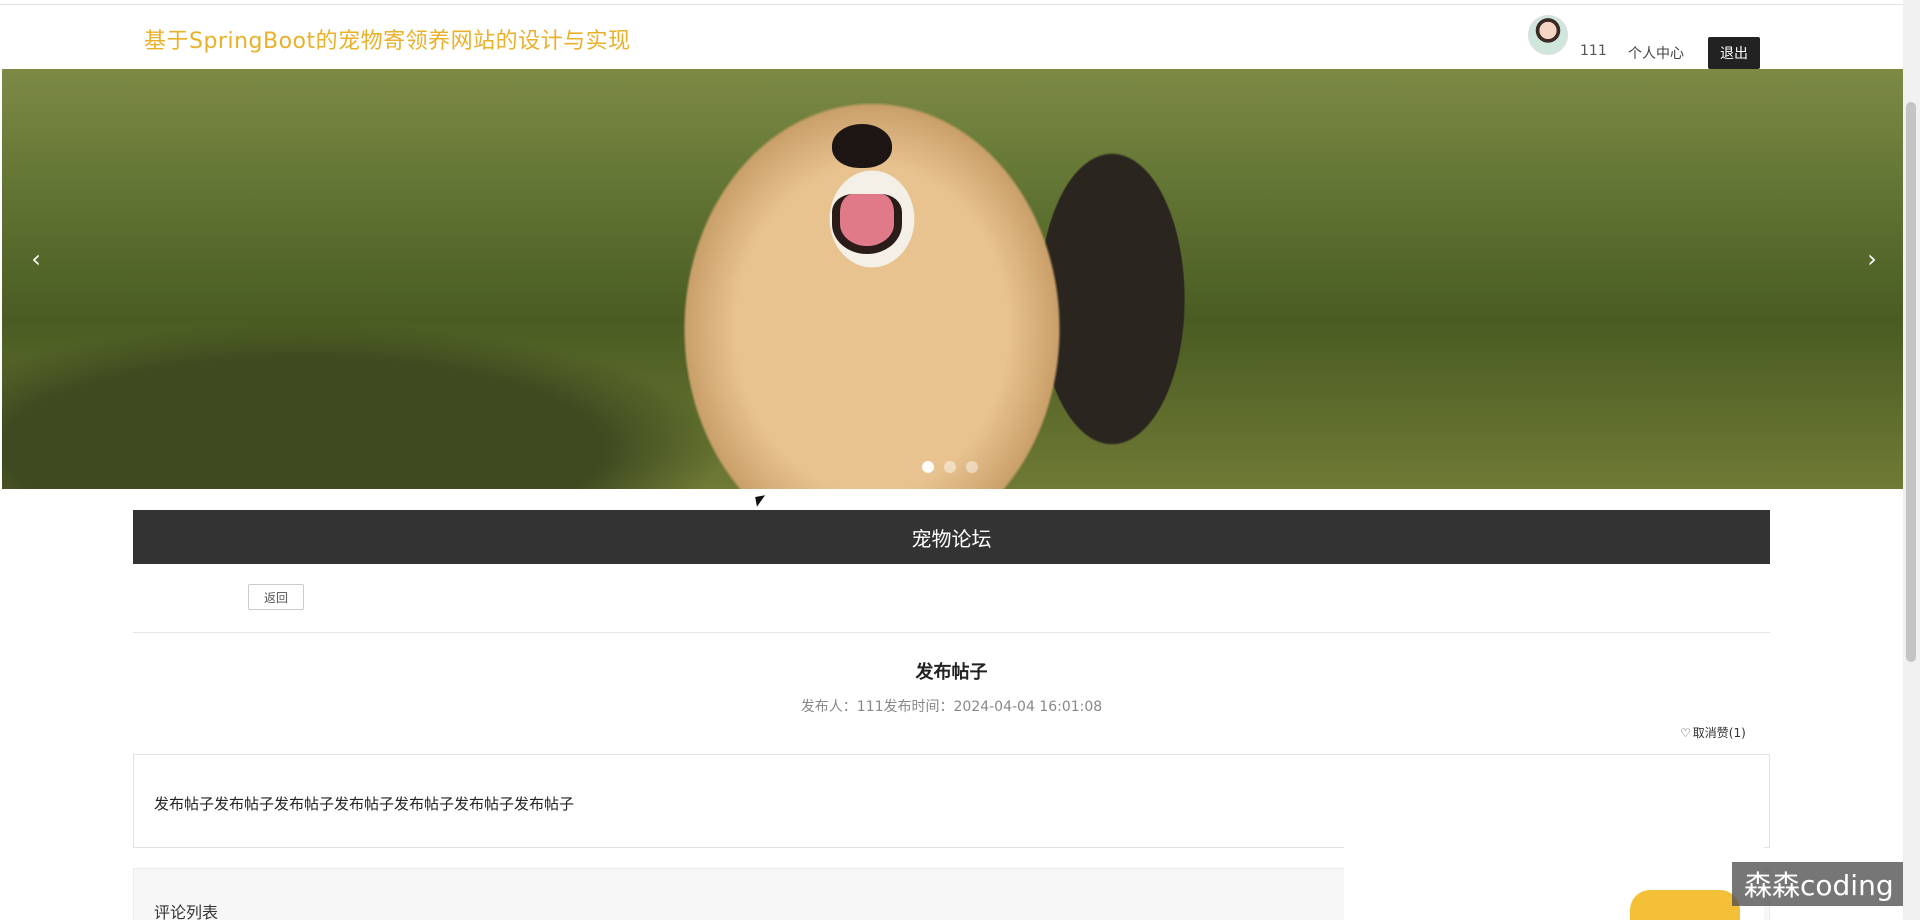  What do you see at coordinates (1872, 259) in the screenshot?
I see `carousel-next-arrow-icon: ›` at bounding box center [1872, 259].